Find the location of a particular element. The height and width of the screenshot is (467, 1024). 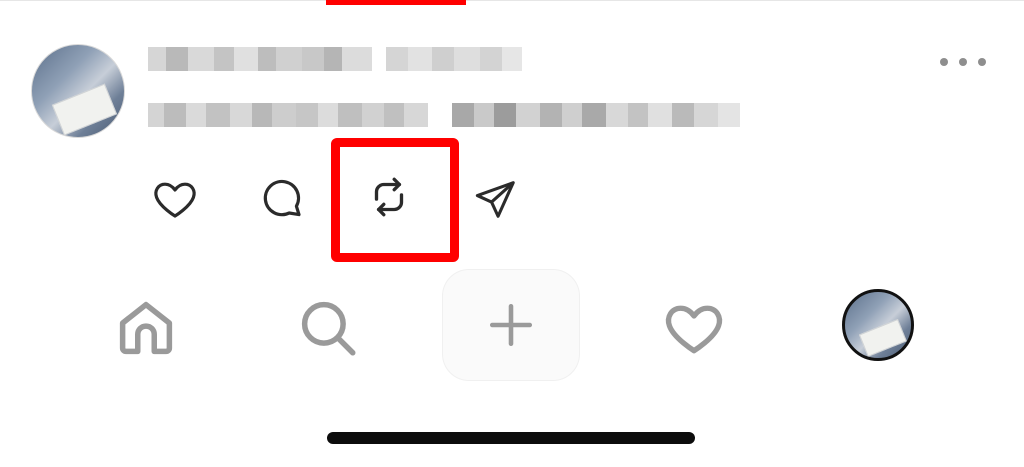

comment-button is located at coordinates (282, 199).